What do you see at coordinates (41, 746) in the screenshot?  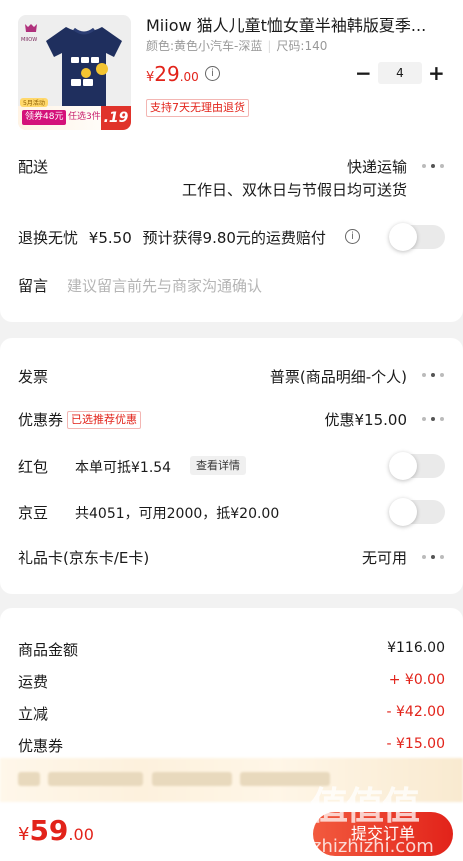 I see `summary-label: 优惠券` at bounding box center [41, 746].